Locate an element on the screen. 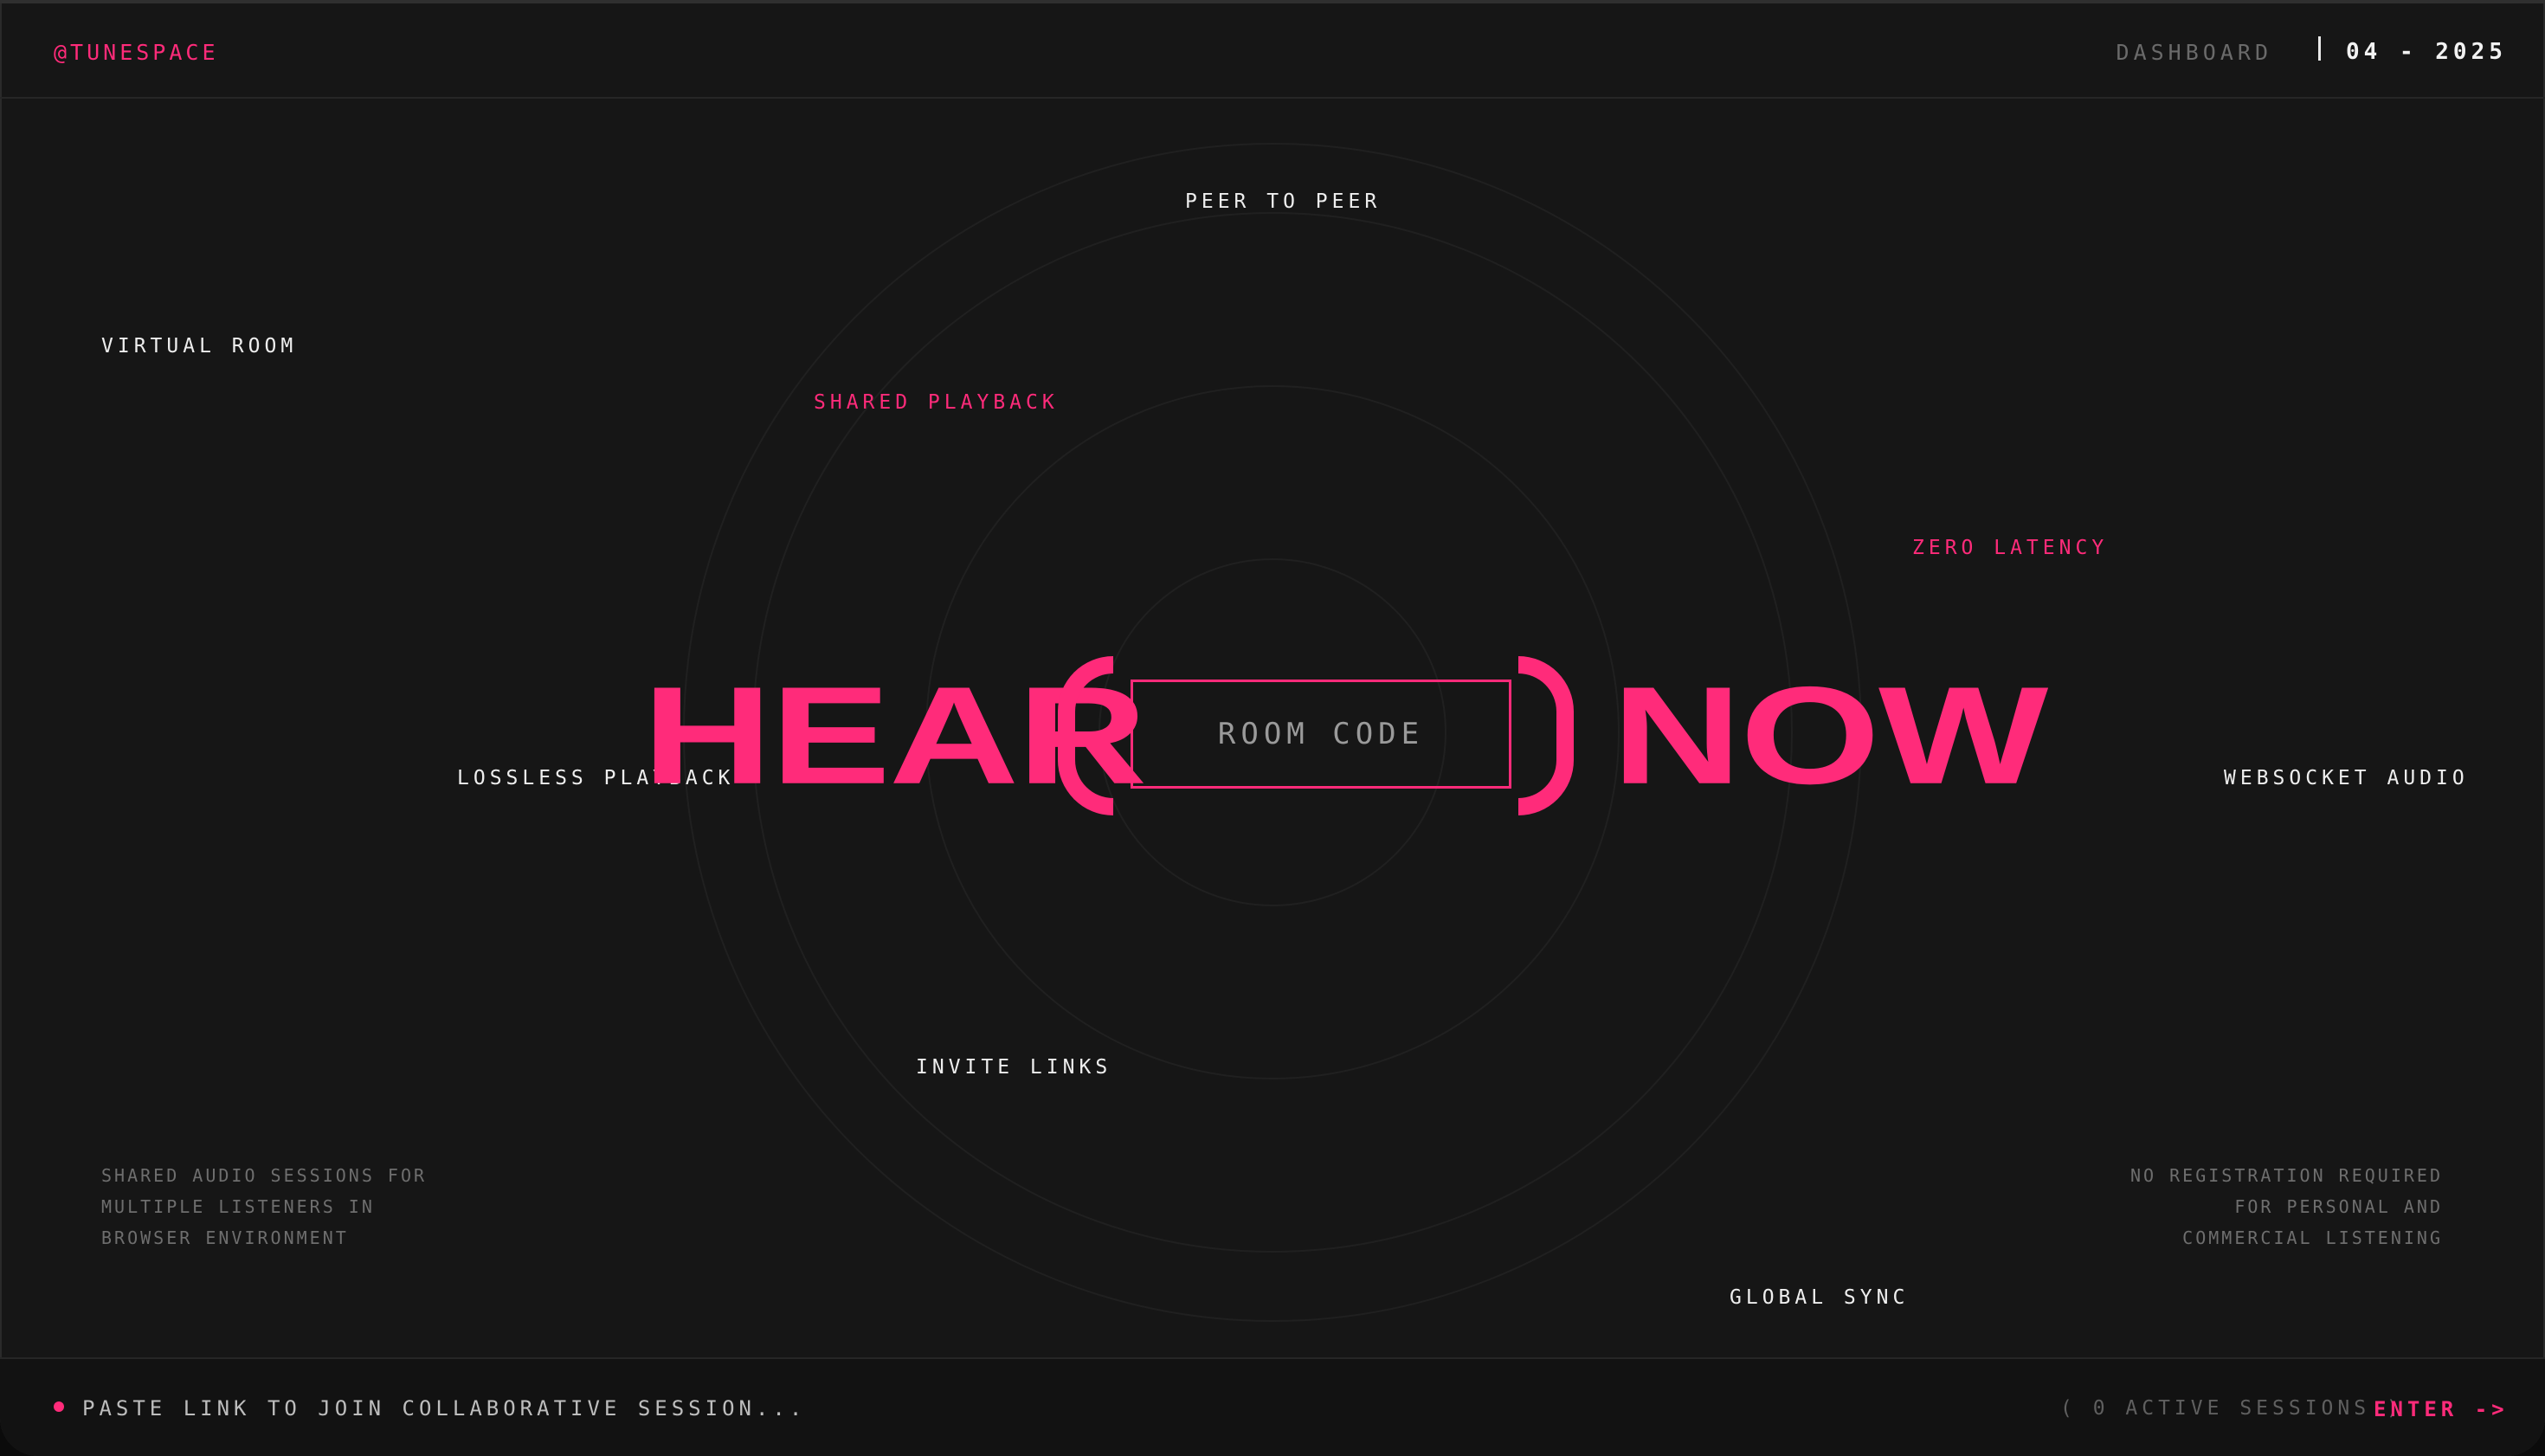 The height and width of the screenshot is (1456, 2545). tag-zero-latency: ZERO LATENCY is located at coordinates (2011, 548).